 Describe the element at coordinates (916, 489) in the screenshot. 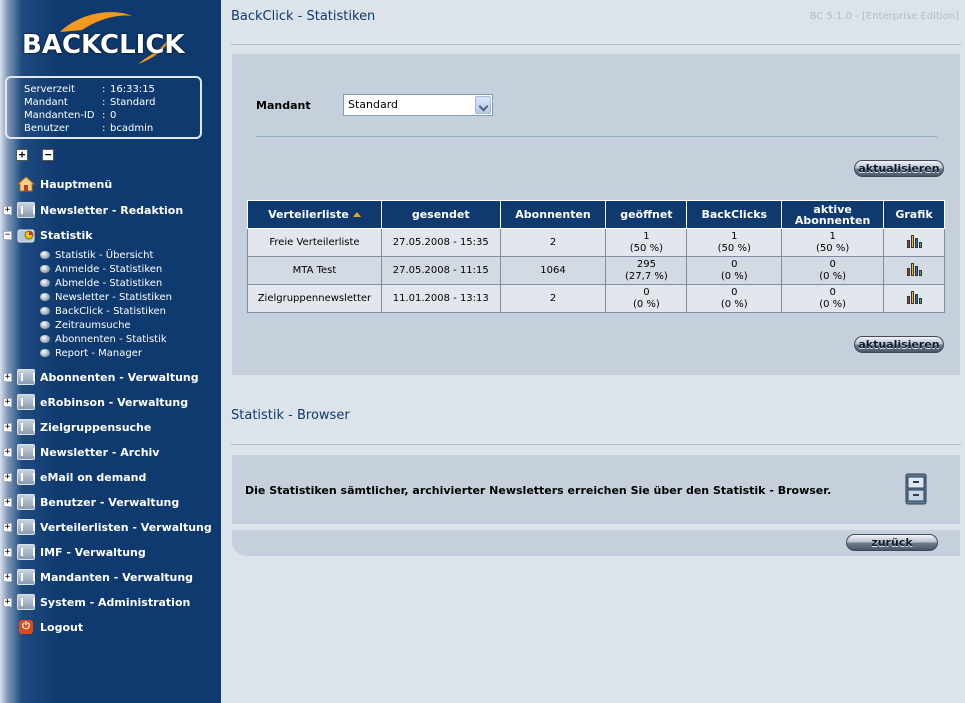

I see `file-cabinet-icon` at that location.